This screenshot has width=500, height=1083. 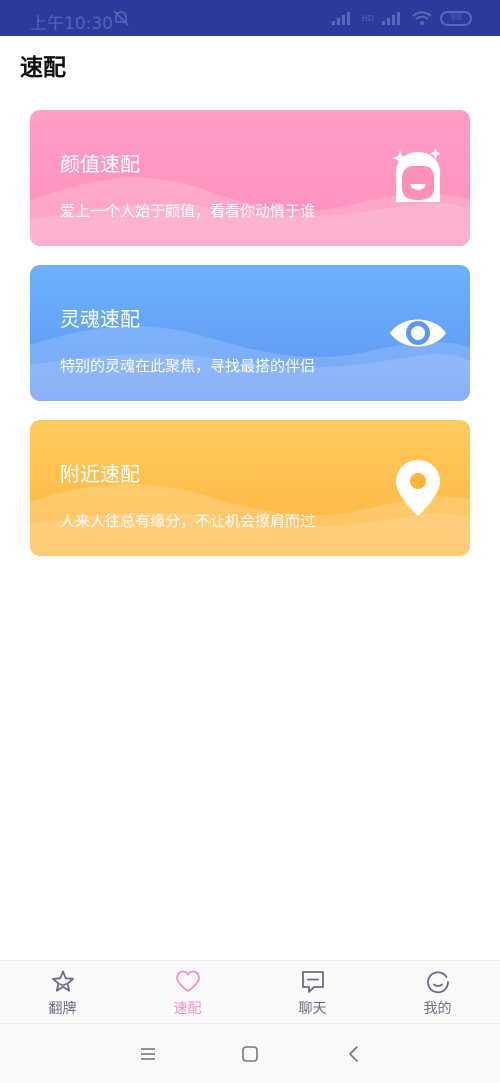 I want to click on status-time: 上午10:30, so click(x=71, y=24).